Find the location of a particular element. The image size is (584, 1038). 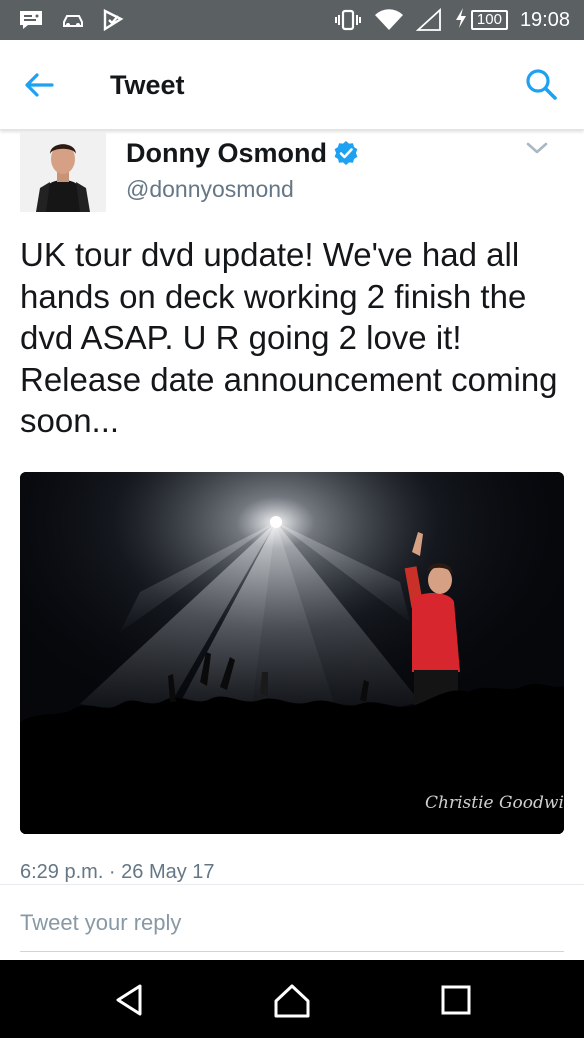

car-icon is located at coordinates (73, 20).